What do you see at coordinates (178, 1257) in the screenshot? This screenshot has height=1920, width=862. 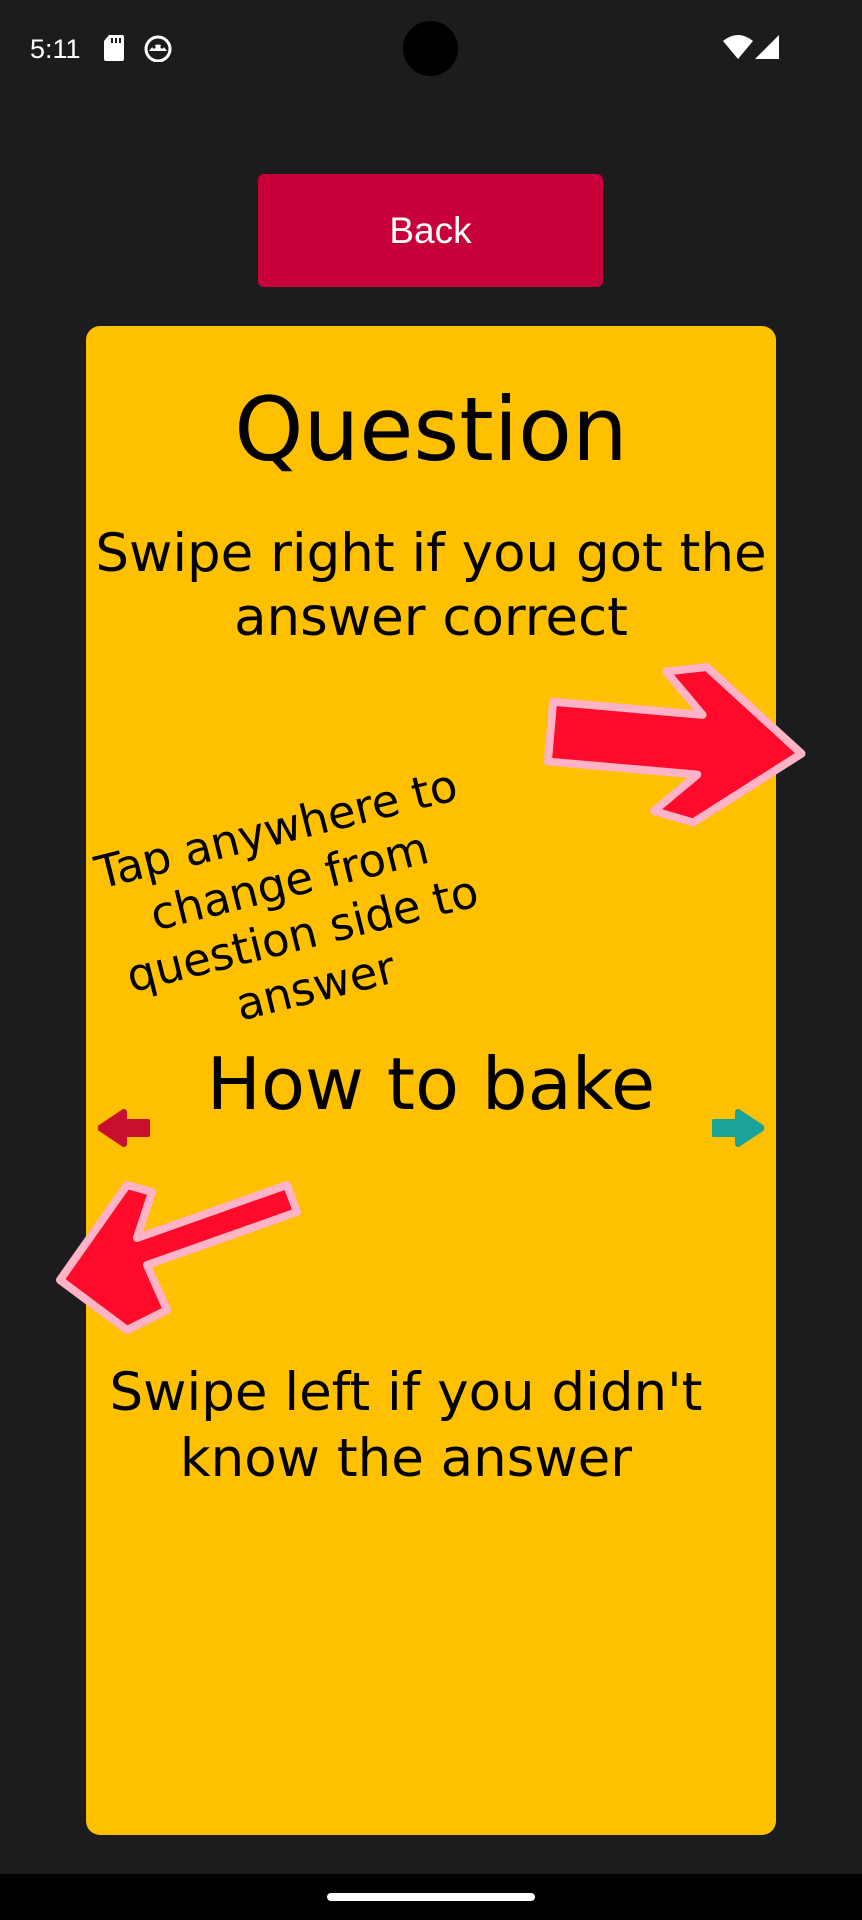 I see `arrow-down-left-icon` at bounding box center [178, 1257].